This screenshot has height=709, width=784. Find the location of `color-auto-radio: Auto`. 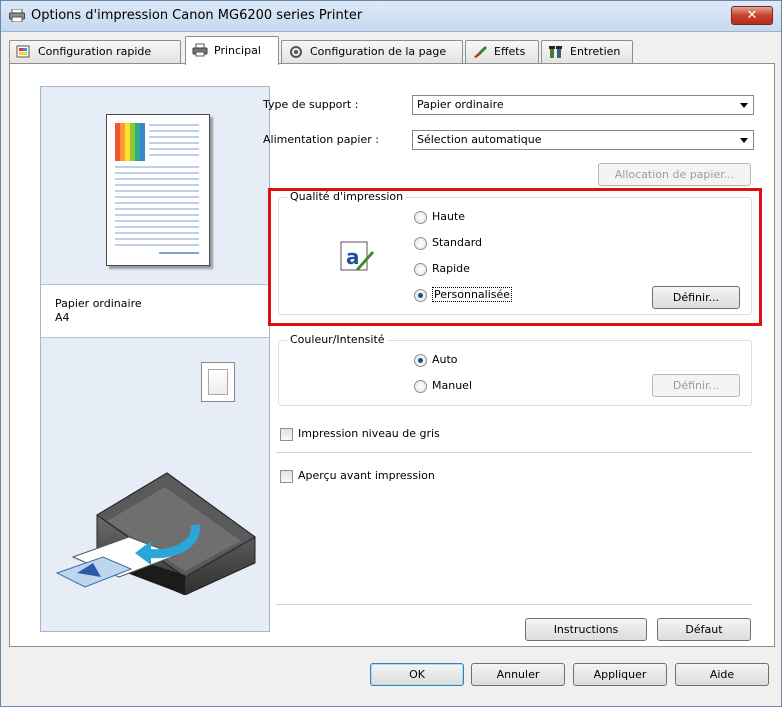

color-auto-radio: Auto is located at coordinates (436, 360).